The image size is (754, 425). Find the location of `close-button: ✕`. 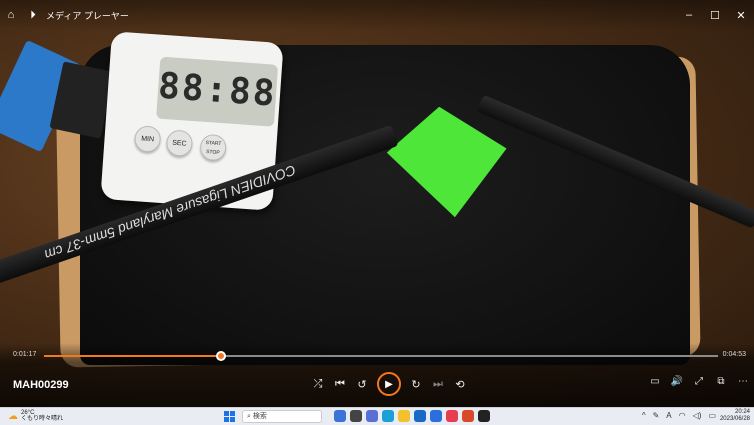

close-button: ✕ is located at coordinates (741, 15).